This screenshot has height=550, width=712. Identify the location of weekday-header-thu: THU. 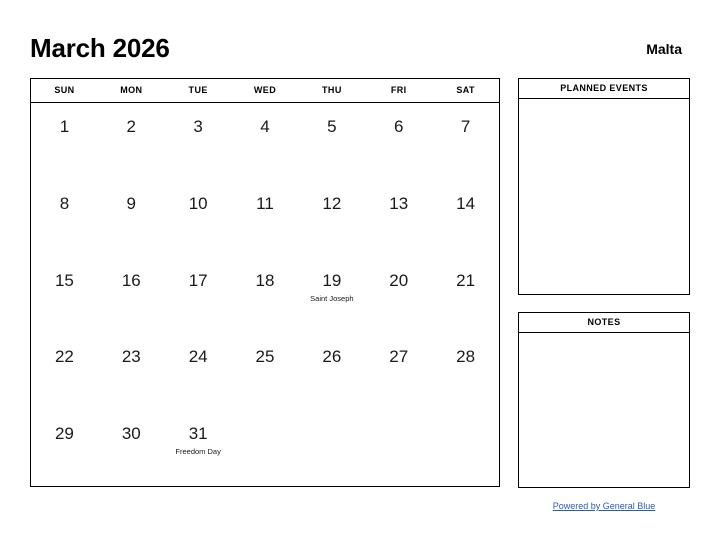
(332, 90).